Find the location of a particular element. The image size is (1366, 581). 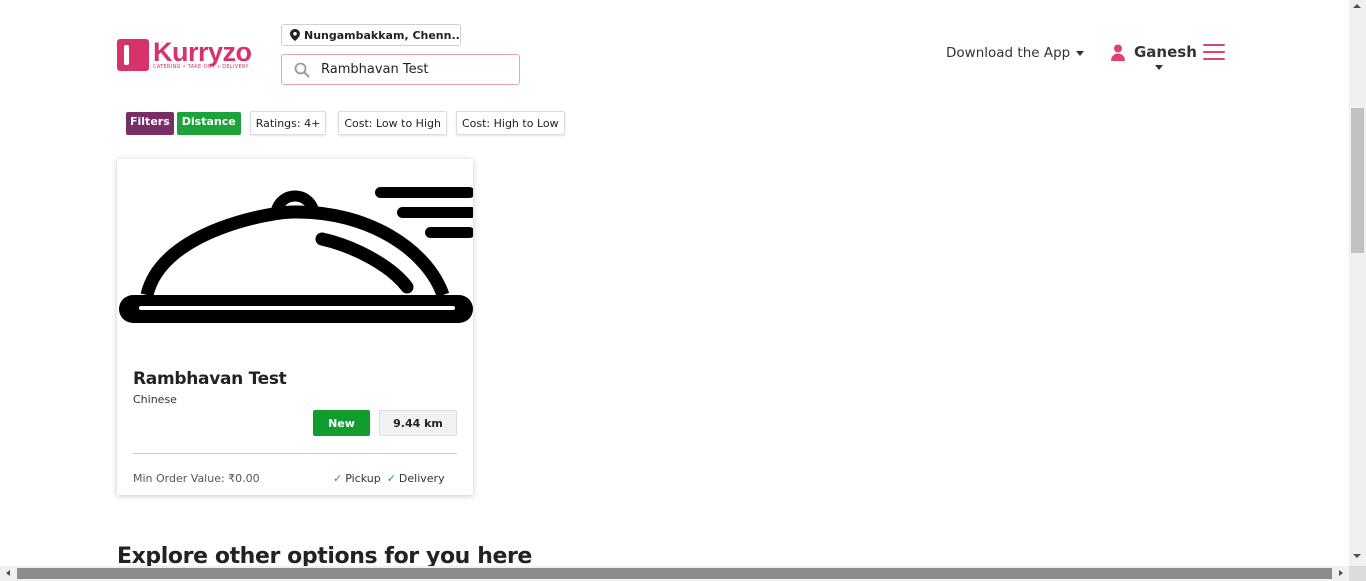

scroll-up-arrow-icon is located at coordinates (1357, 6).